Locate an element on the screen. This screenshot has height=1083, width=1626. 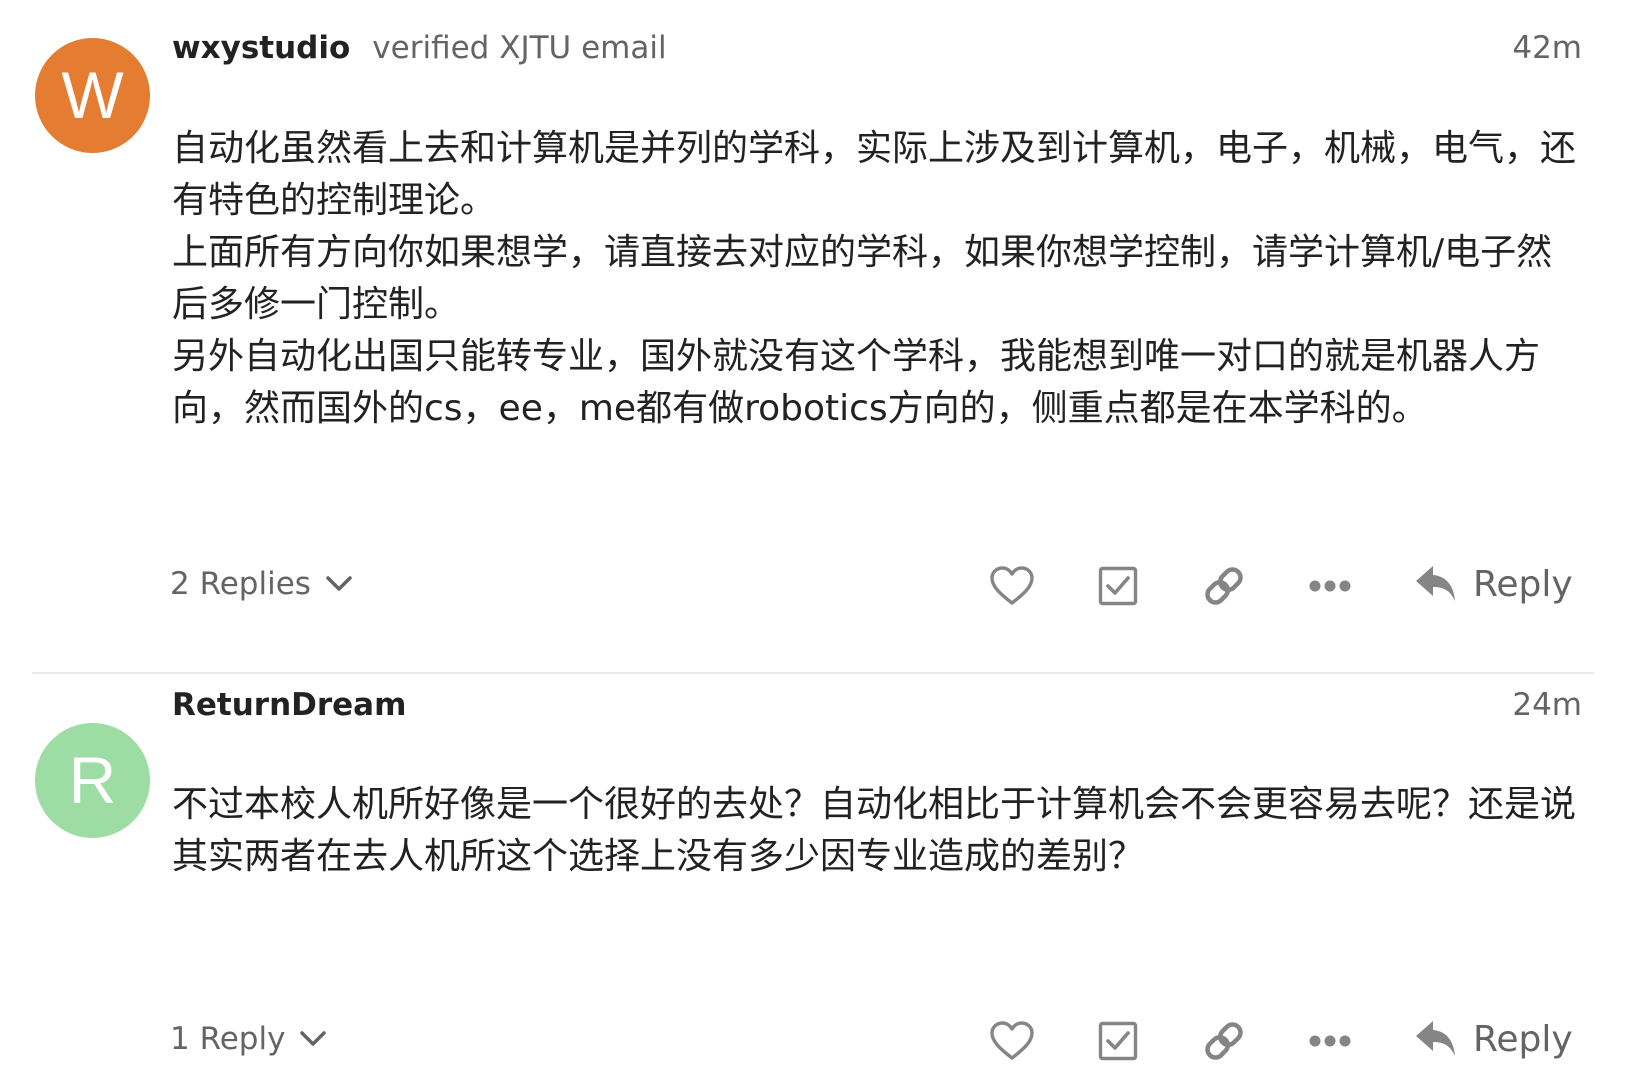
username: ReturnDream is located at coordinates (289, 705).